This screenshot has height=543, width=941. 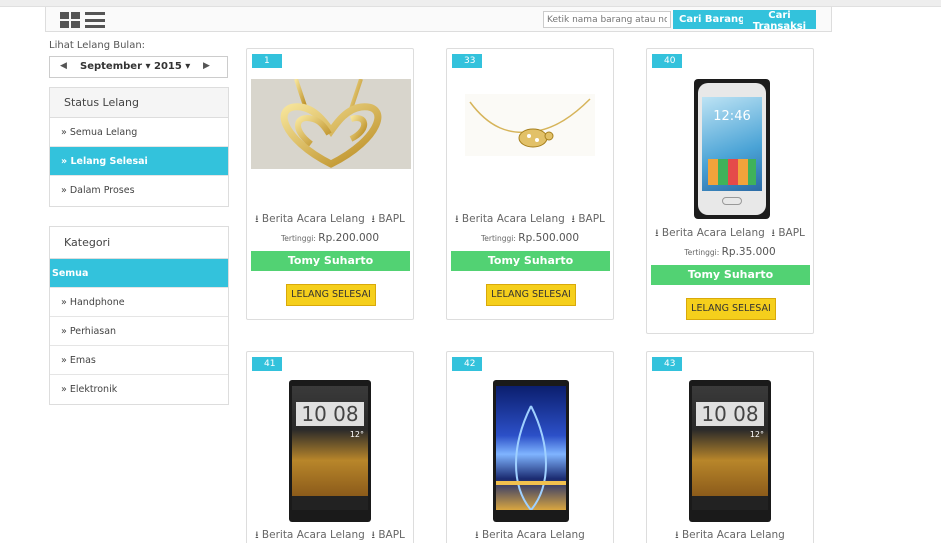 I want to click on bulan-label: Lihat Lelang Bulan:, so click(x=97, y=45).